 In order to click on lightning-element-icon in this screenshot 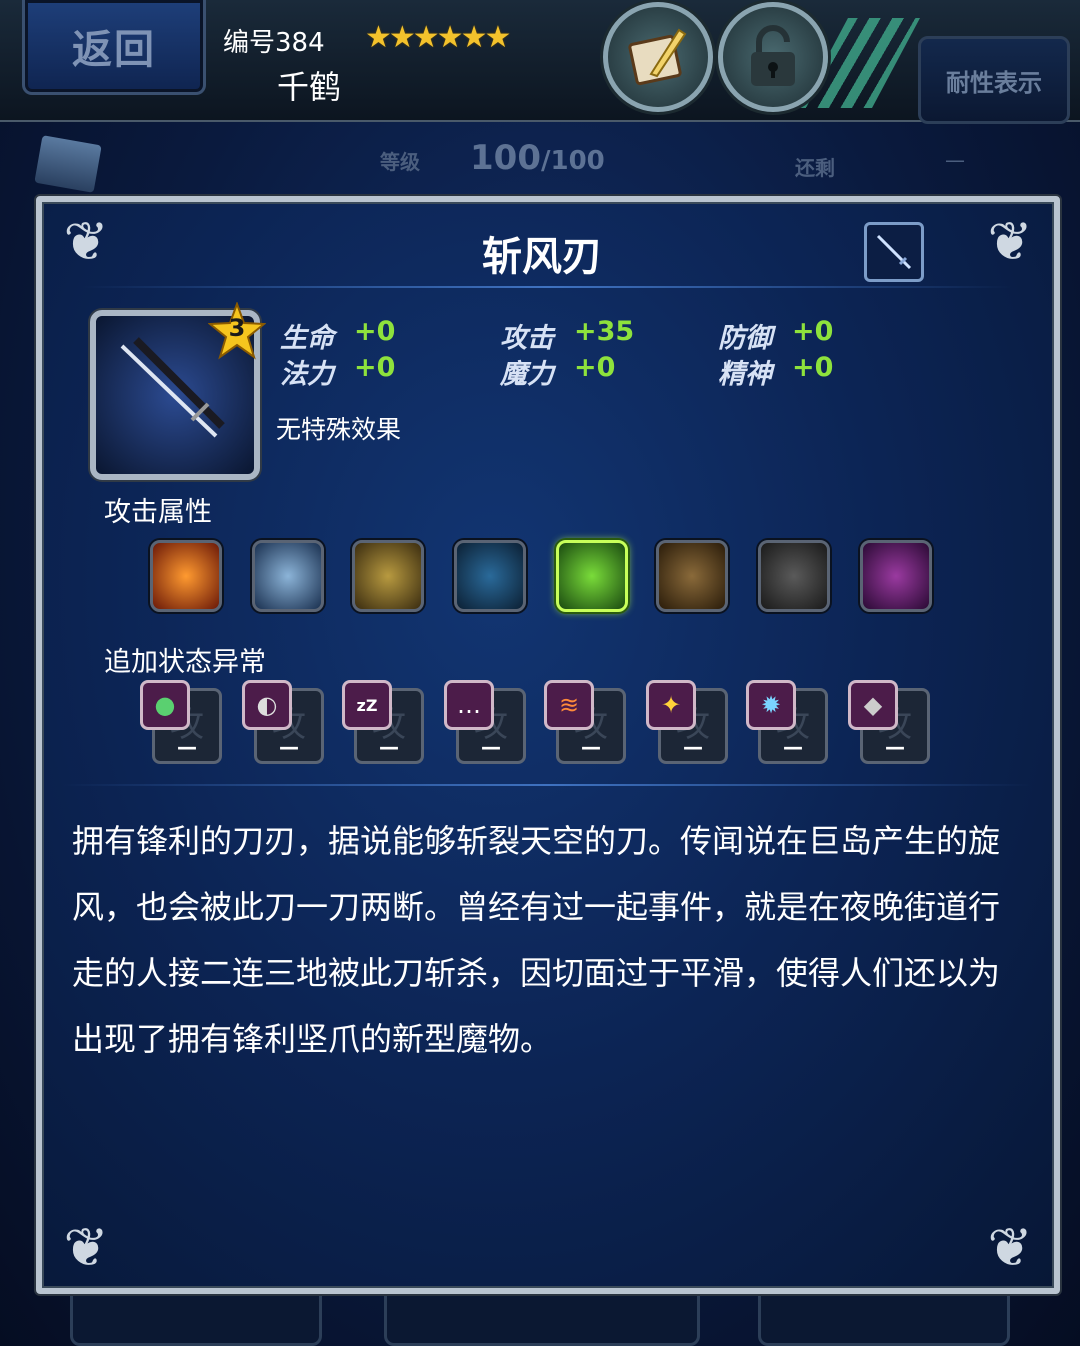, I will do `click(388, 576)`.